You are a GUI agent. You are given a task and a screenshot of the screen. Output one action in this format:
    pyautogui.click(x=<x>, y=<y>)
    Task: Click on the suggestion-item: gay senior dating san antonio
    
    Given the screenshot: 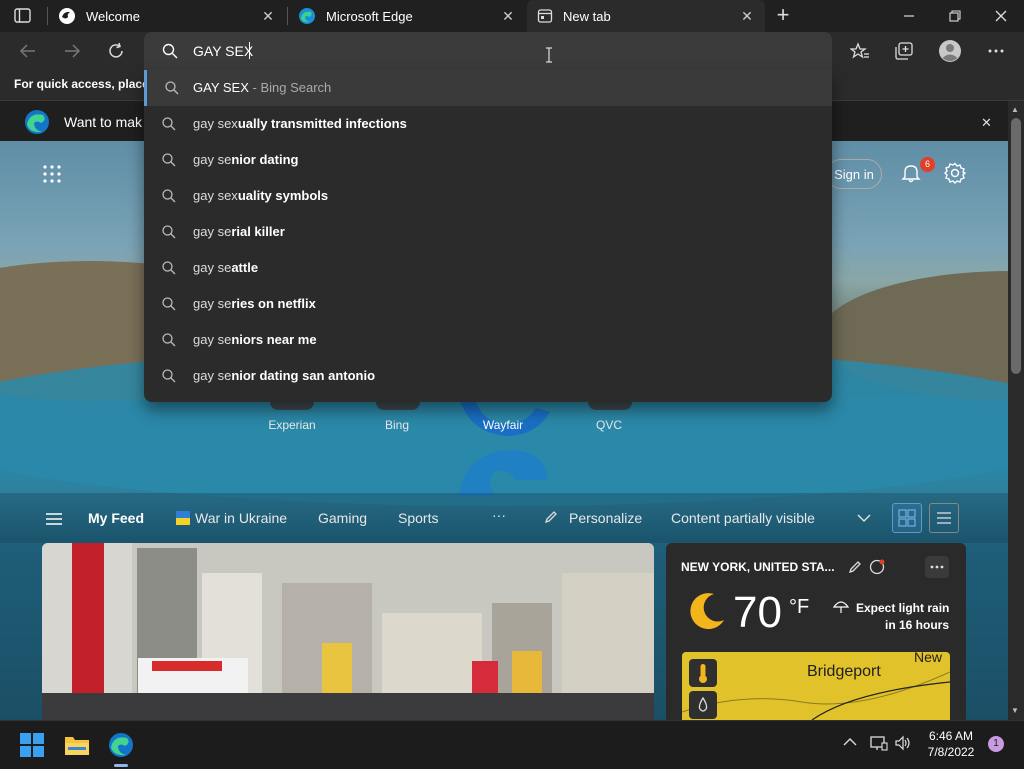 What is the action you would take?
    pyautogui.click(x=488, y=376)
    